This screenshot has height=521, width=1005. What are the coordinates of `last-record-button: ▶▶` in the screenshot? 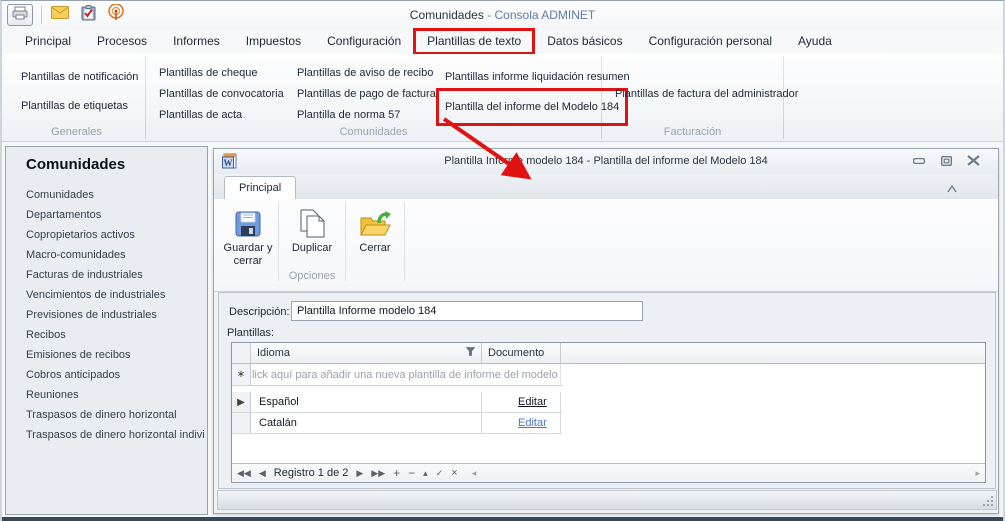 It's located at (378, 473).